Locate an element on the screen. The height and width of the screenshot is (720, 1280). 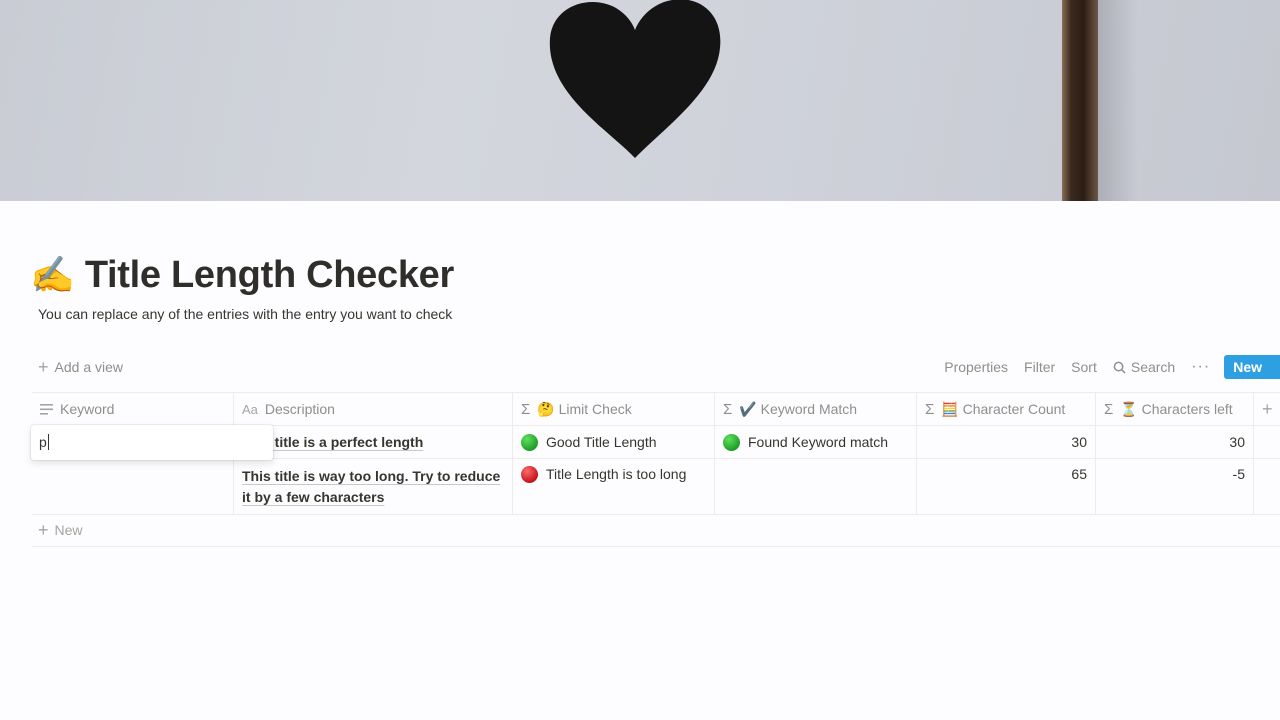
page-title: Title Length Checker is located at coordinates (269, 275).